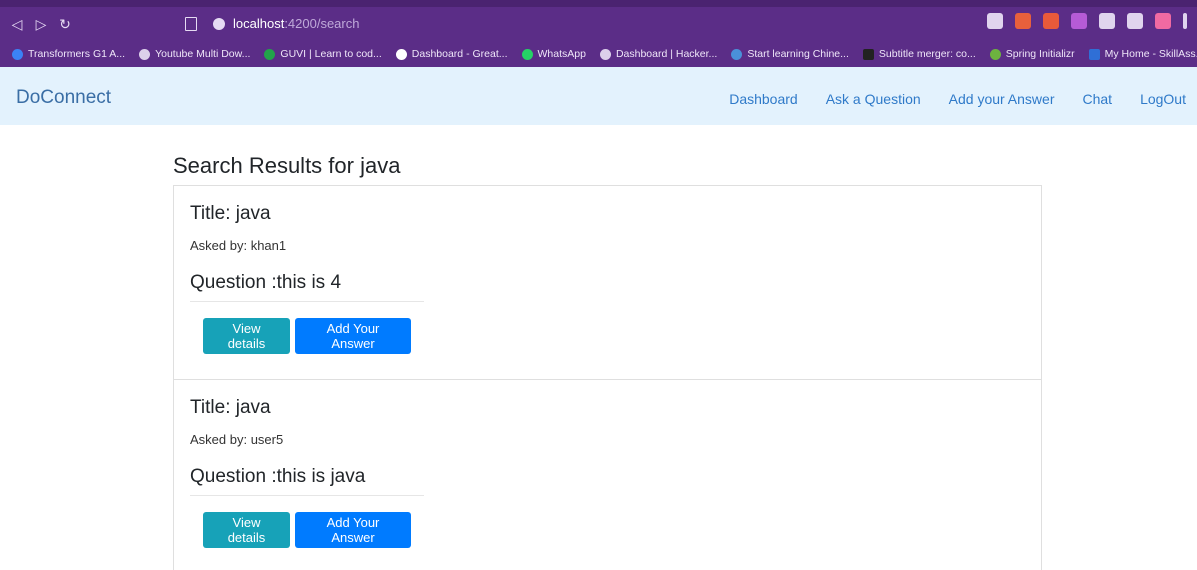 This screenshot has width=1197, height=570. I want to click on brand-link: DoConnect, so click(63, 98).